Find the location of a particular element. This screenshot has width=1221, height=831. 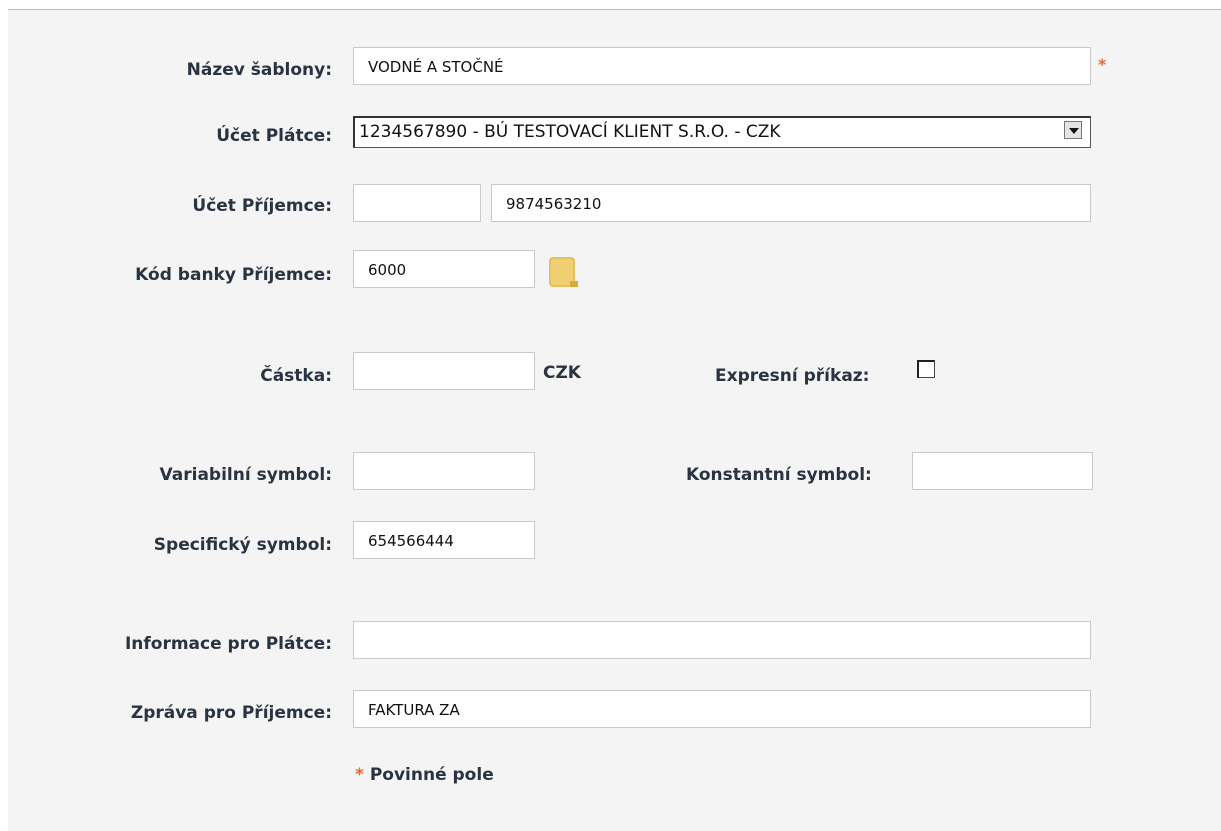

amount-label: Částka: is located at coordinates (296, 376).